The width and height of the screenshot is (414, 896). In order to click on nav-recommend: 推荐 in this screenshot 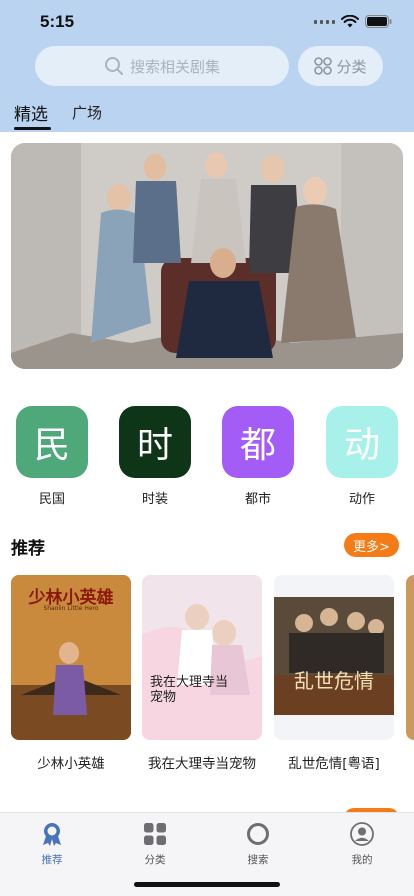, I will do `click(52, 844)`.